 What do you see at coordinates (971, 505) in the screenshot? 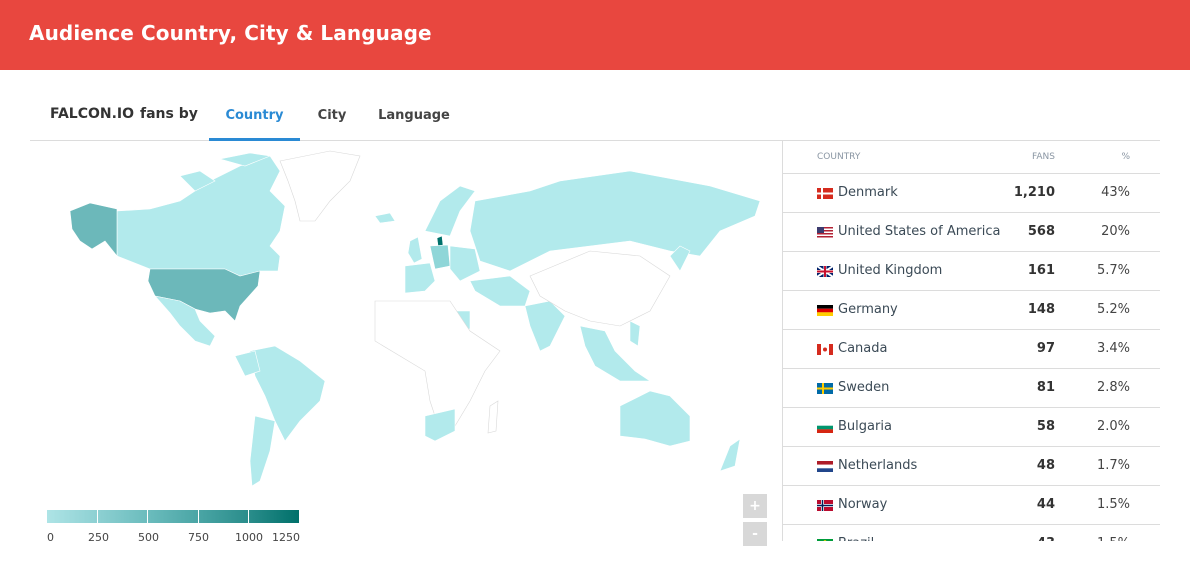
I see `table-row: Norway 44 1.5%` at bounding box center [971, 505].